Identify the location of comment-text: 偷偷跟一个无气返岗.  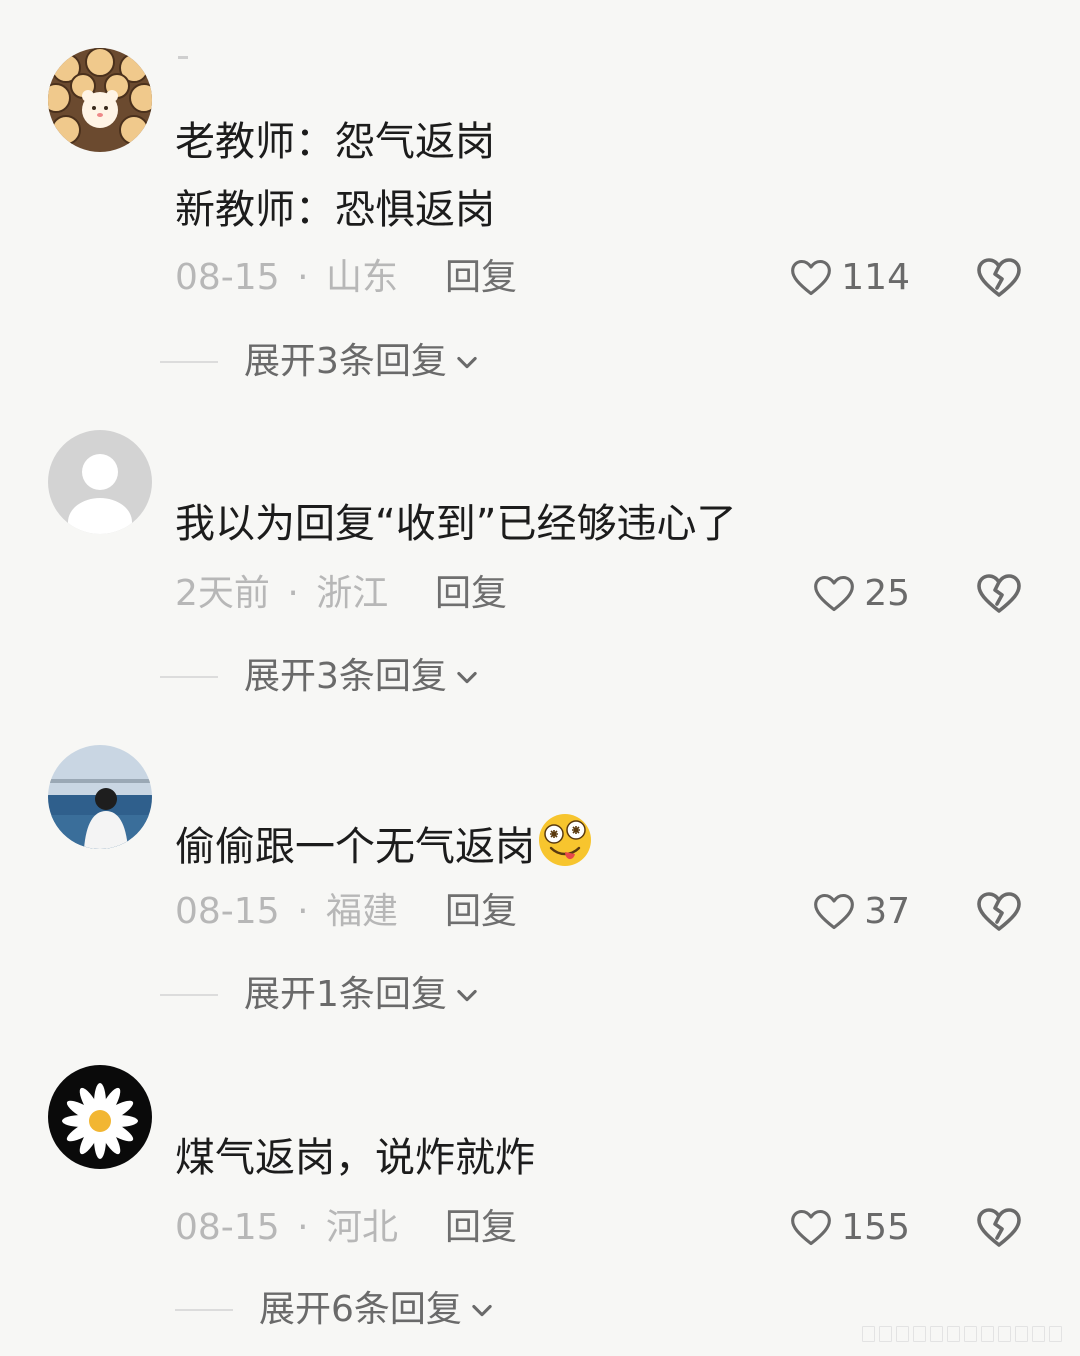
(385, 842).